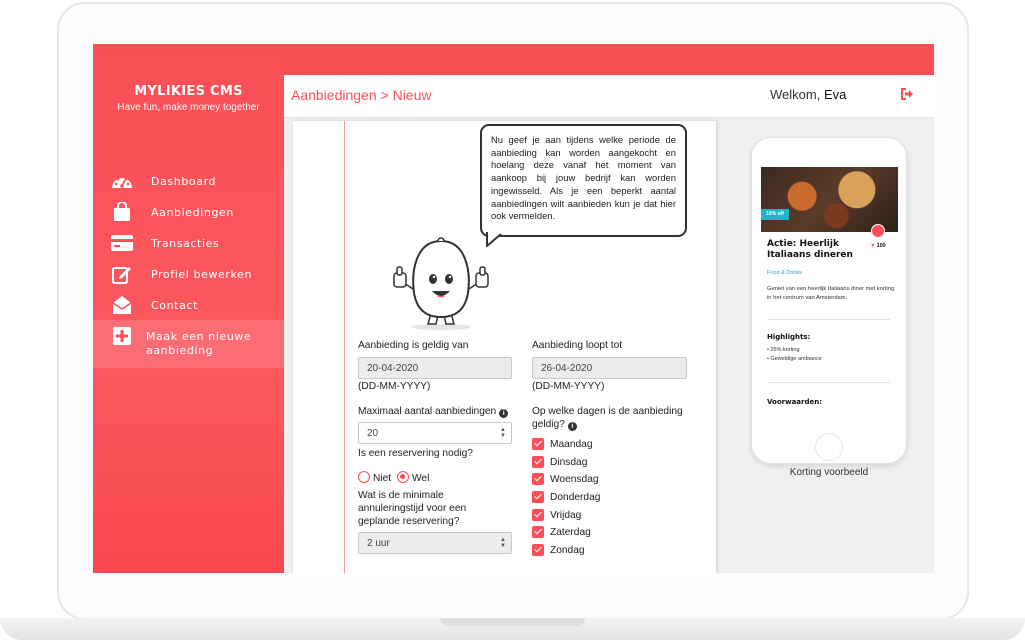  Describe the element at coordinates (609, 96) in the screenshot. I see `header: Aanbiedingen > Nieuw Welkom, Eva` at that location.